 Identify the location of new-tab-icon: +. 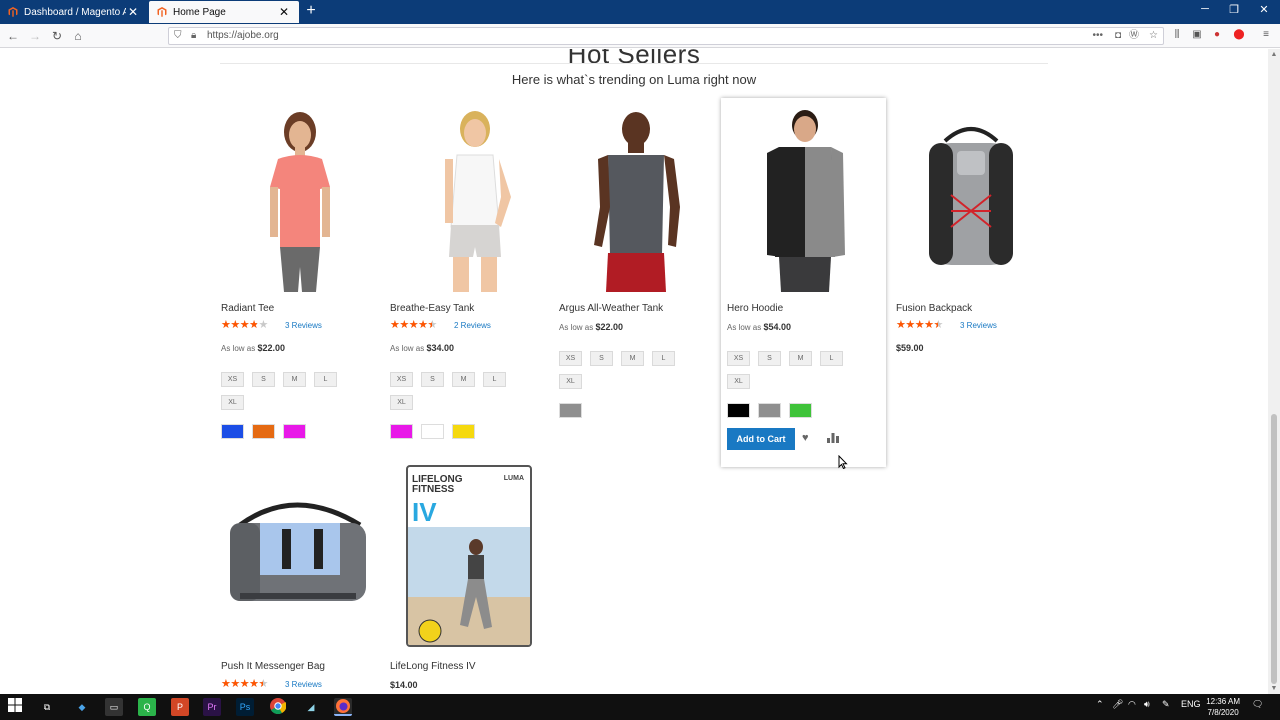
(311, 11).